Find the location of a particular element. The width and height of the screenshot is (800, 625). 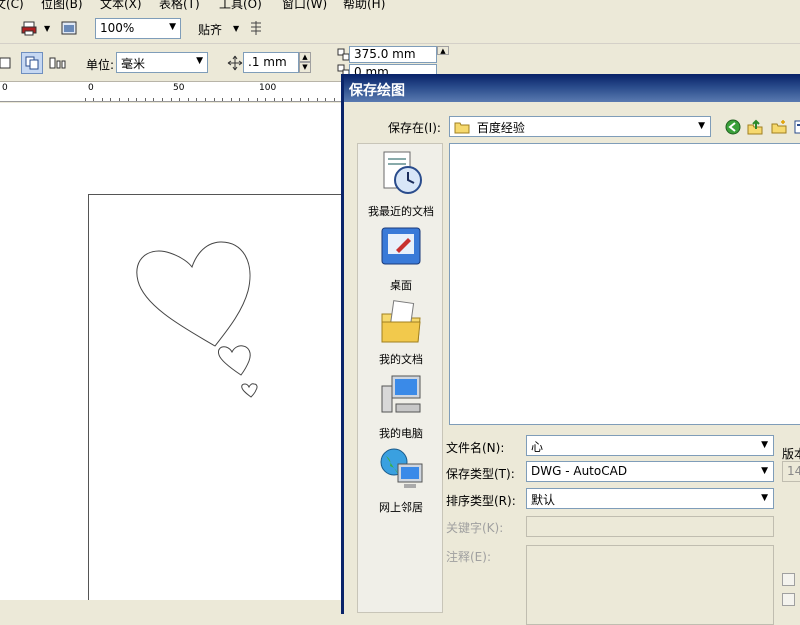

filename-input: 心 ▼ is located at coordinates (650, 445).